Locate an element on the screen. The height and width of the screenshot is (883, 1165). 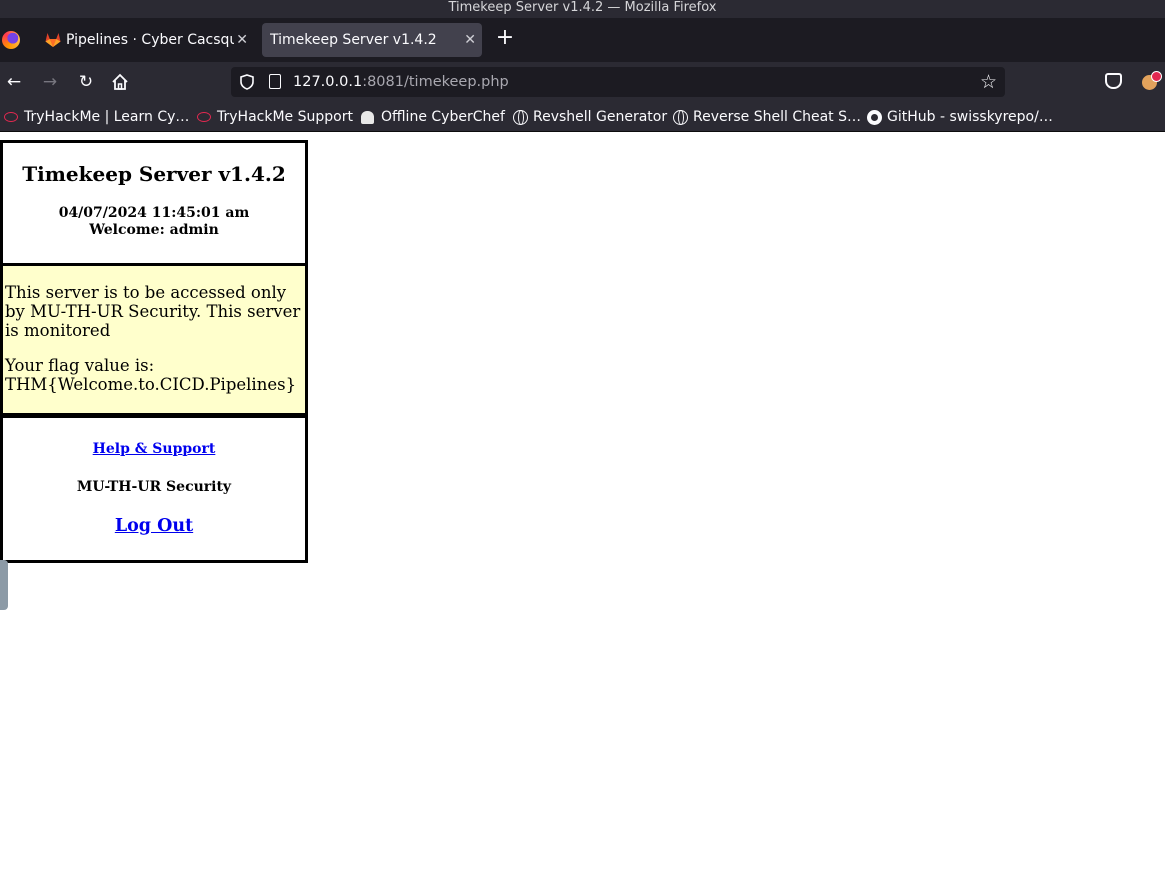
url-text: 127.0.0.1:8081/timekeep.php is located at coordinates (401, 82).